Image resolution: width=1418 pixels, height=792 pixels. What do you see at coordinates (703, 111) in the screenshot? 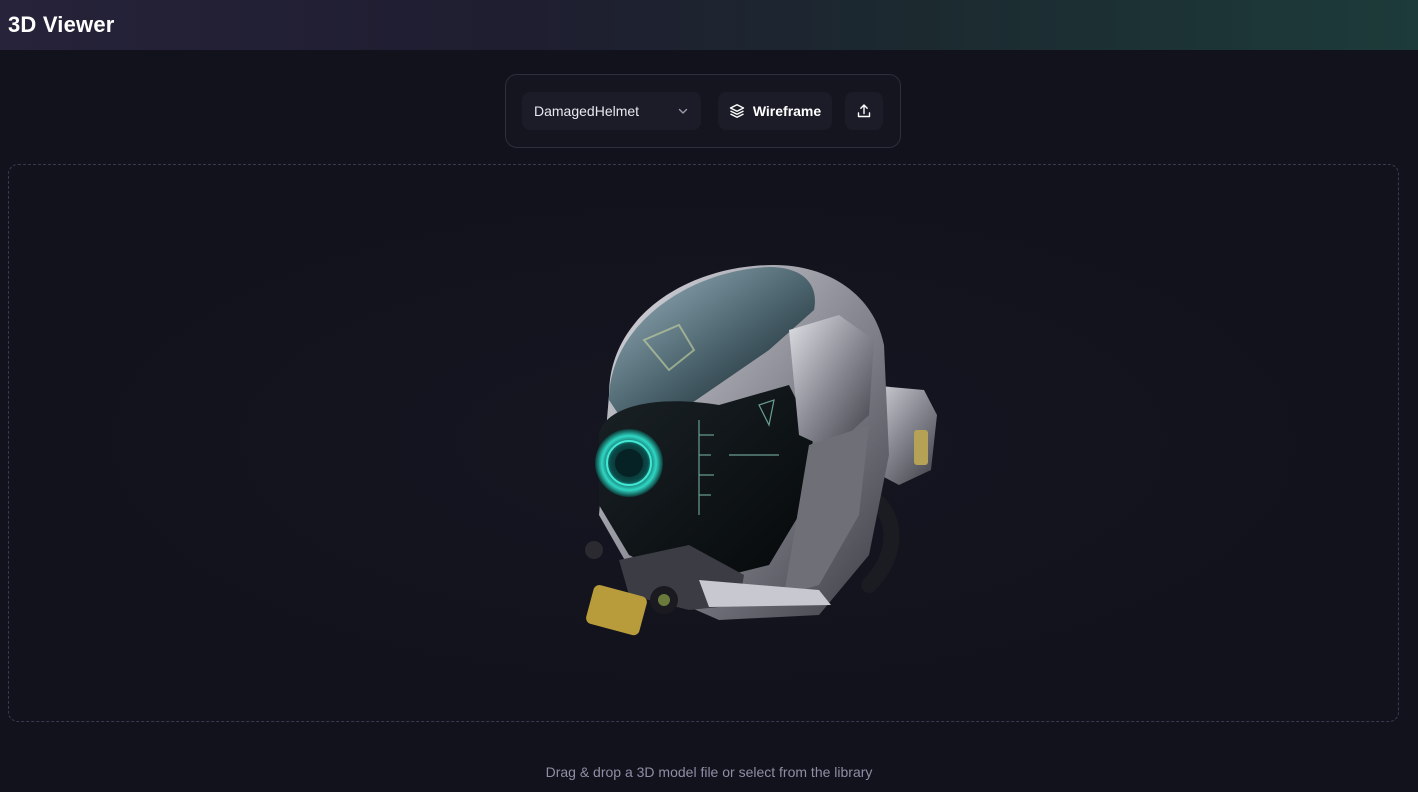
I see `toolbar: DamagedHelmet Wireframe` at bounding box center [703, 111].